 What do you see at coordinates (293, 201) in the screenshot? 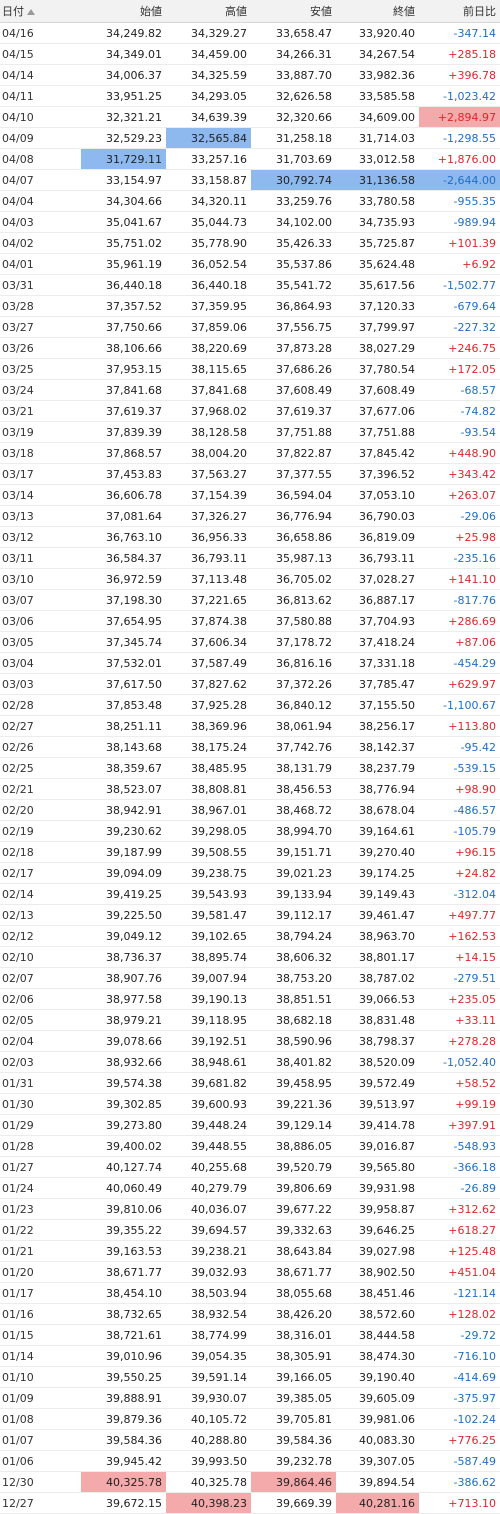
I see `cell-low: 33,259.76` at bounding box center [293, 201].